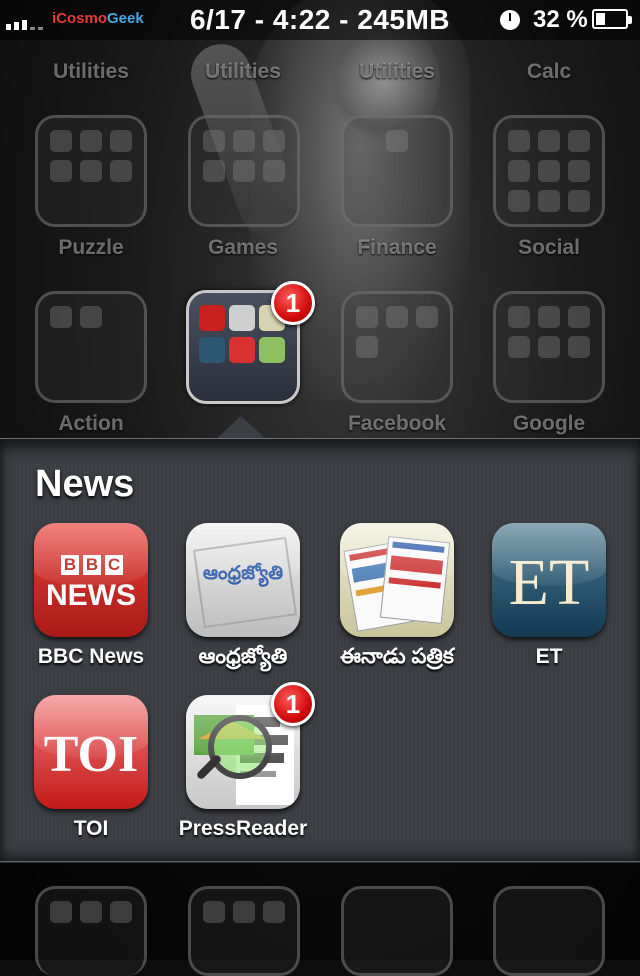  What do you see at coordinates (320, 20) in the screenshot?
I see `status-bar: iCosmoGeek 6/17 - 4:22 - 245MB 32 %` at bounding box center [320, 20].